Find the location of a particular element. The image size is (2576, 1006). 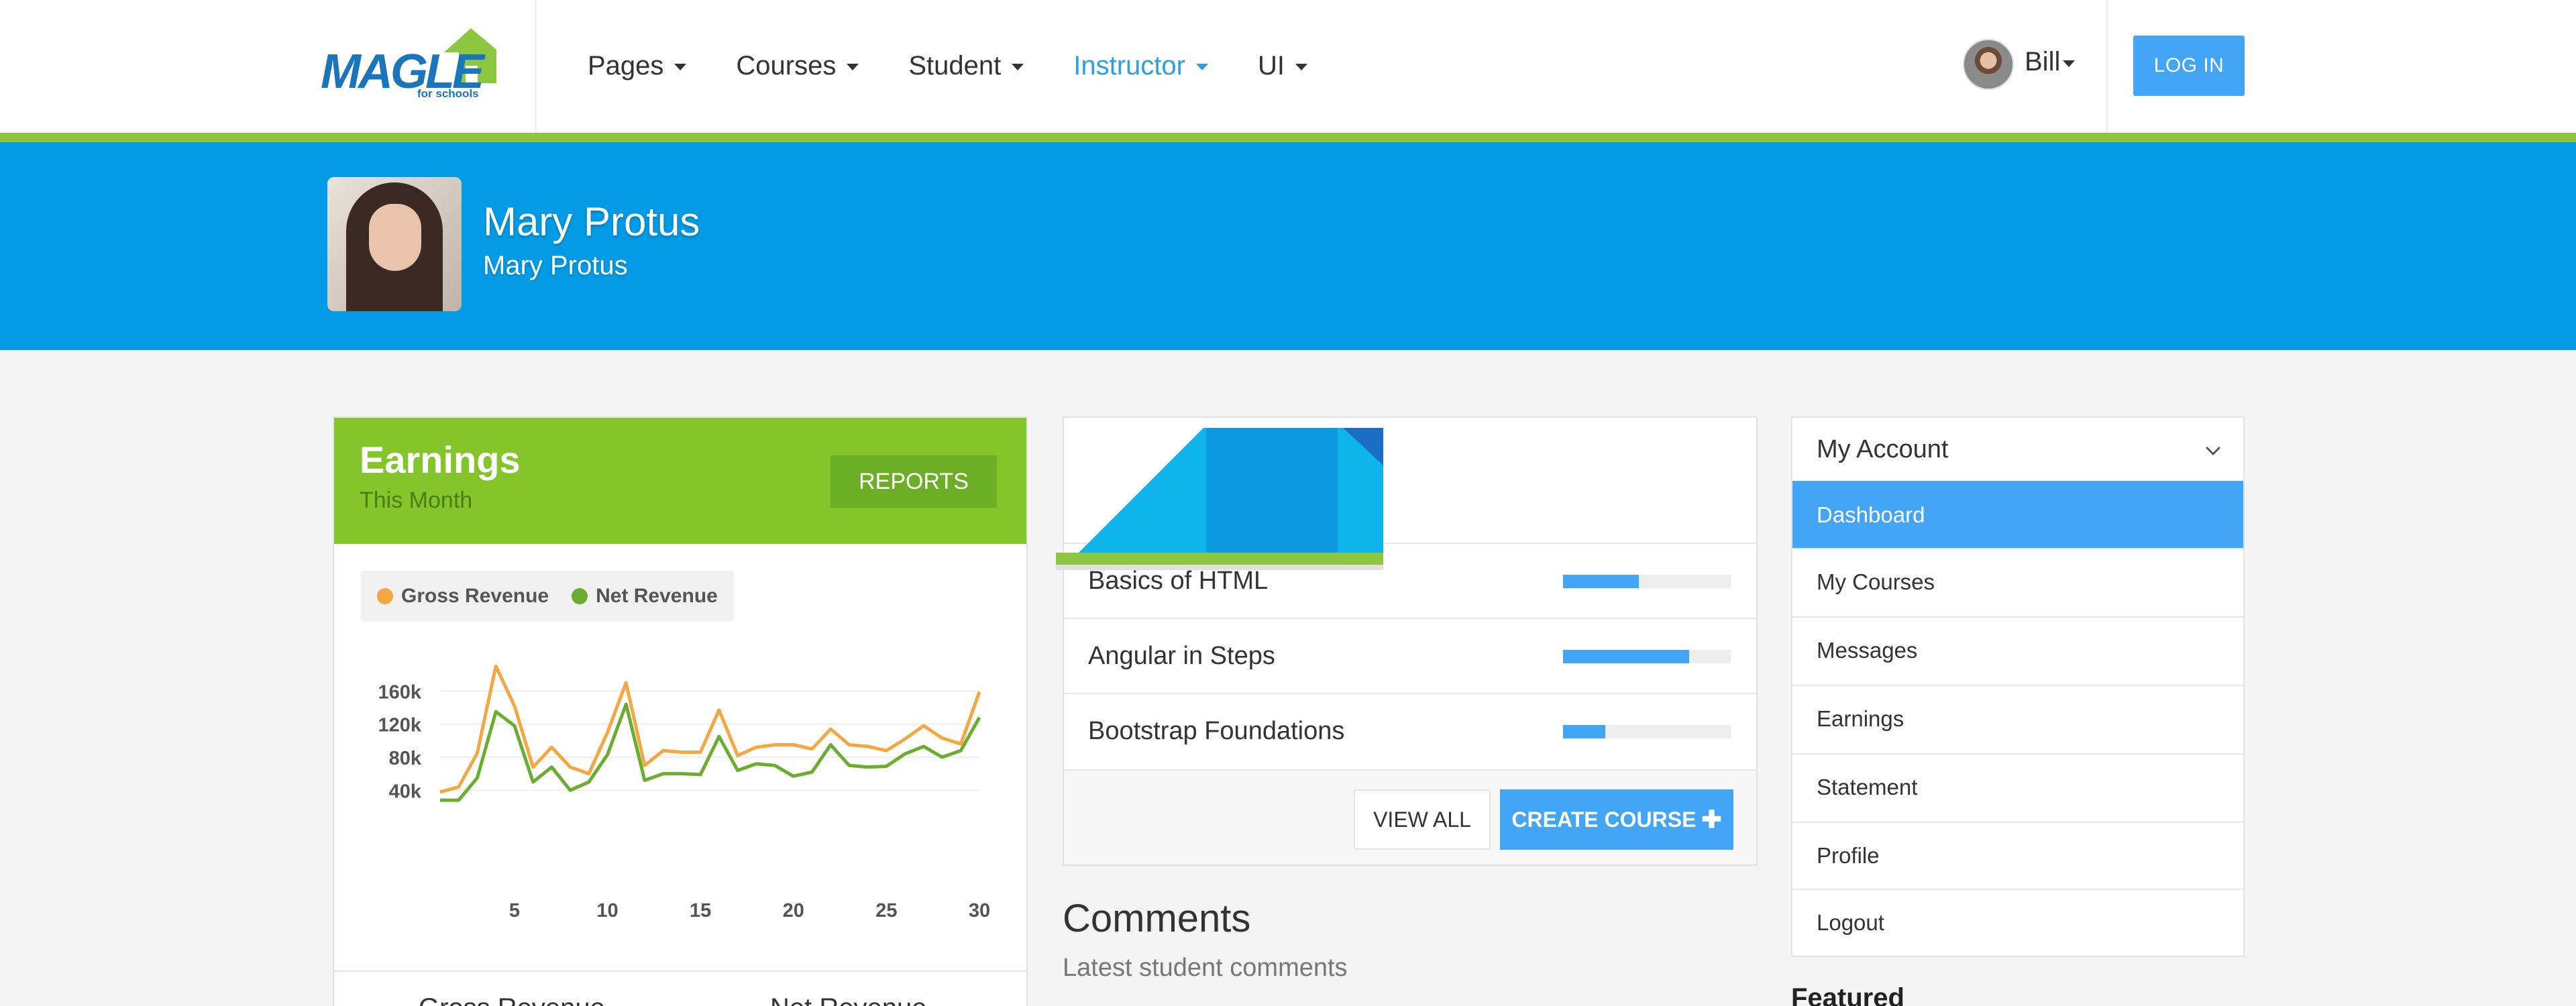

profile-name: Mary Protus is located at coordinates (591, 221).